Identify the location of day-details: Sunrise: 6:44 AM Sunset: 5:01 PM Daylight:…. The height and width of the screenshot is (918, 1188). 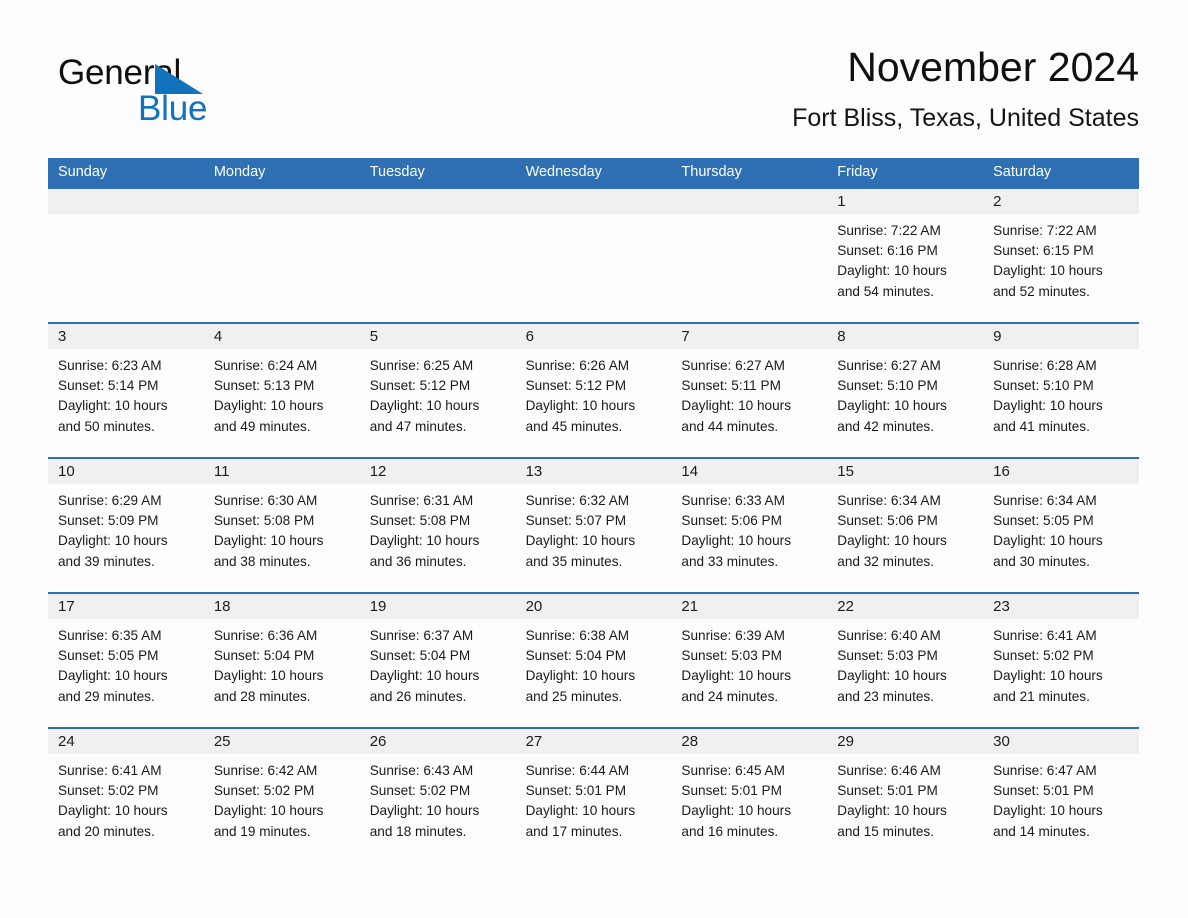
(594, 798).